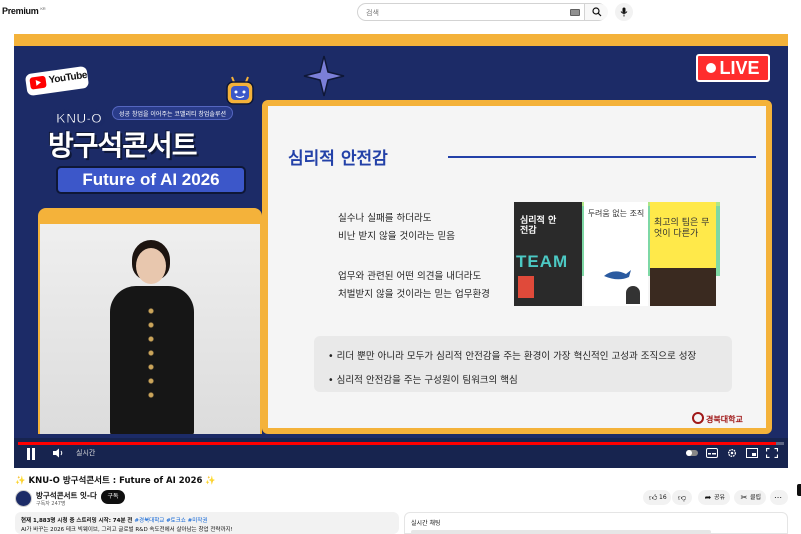 Image resolution: width=801 pixels, height=534 pixels. What do you see at coordinates (38, 82) in the screenshot?
I see `youtube-play-icon` at bounding box center [38, 82].